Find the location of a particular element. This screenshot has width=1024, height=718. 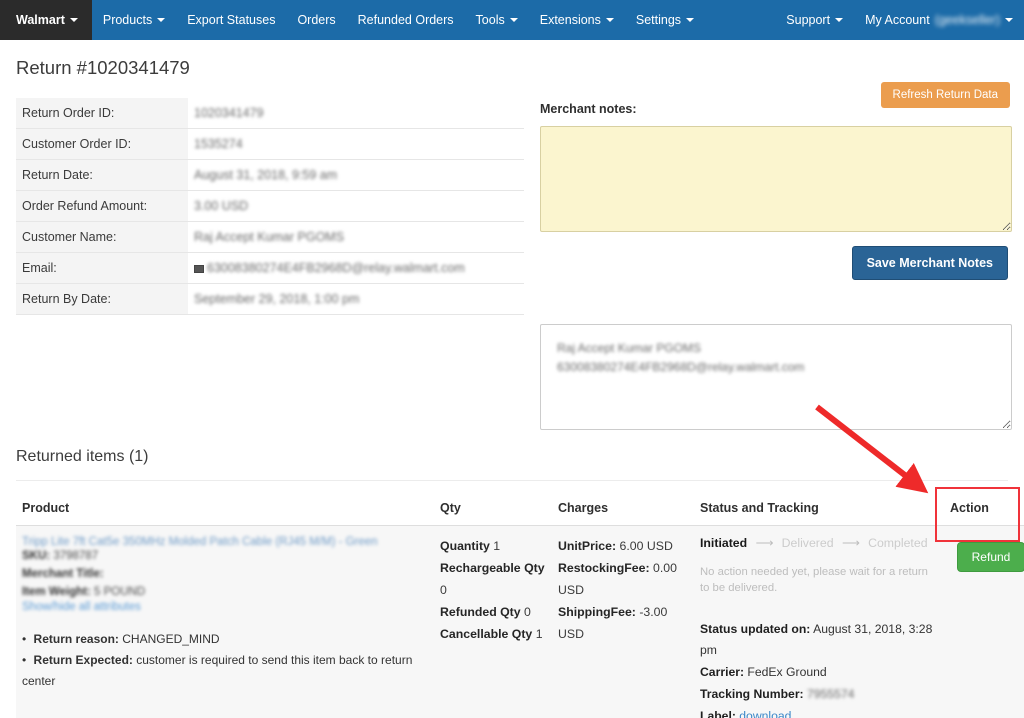

nav-item-tools: Tools is located at coordinates (497, 20).